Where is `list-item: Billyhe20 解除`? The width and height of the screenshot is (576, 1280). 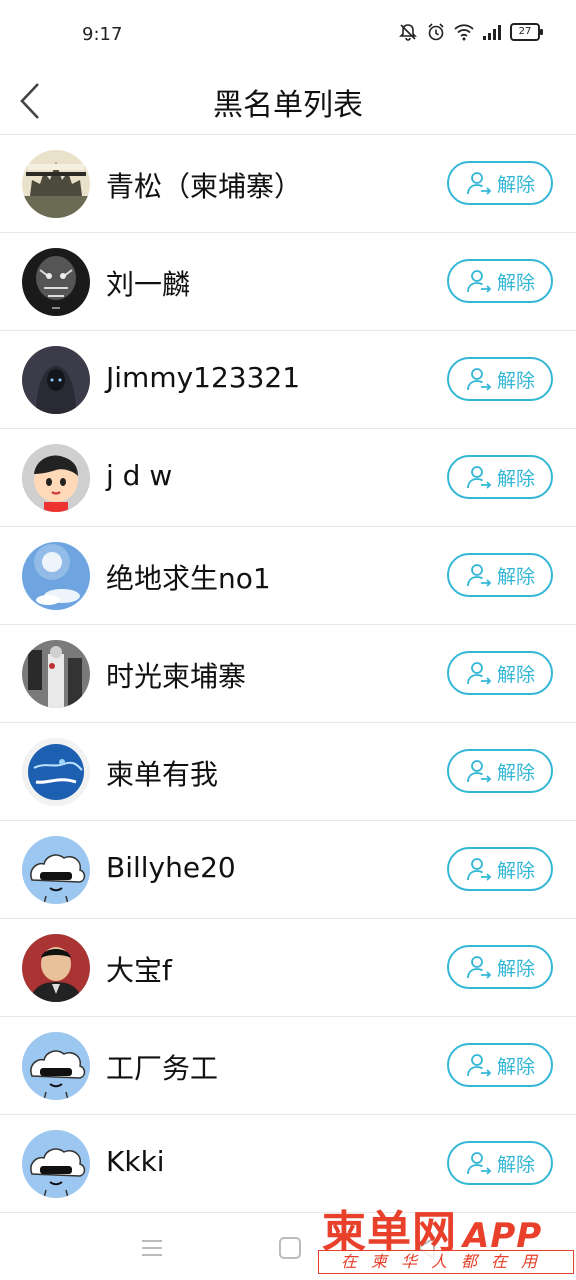
list-item: Billyhe20 解除 is located at coordinates (288, 870).